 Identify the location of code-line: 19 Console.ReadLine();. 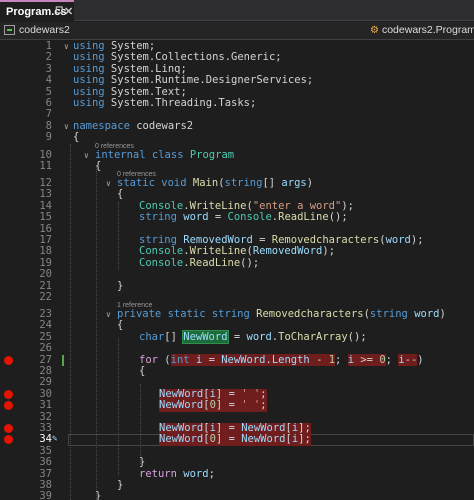
(237, 262).